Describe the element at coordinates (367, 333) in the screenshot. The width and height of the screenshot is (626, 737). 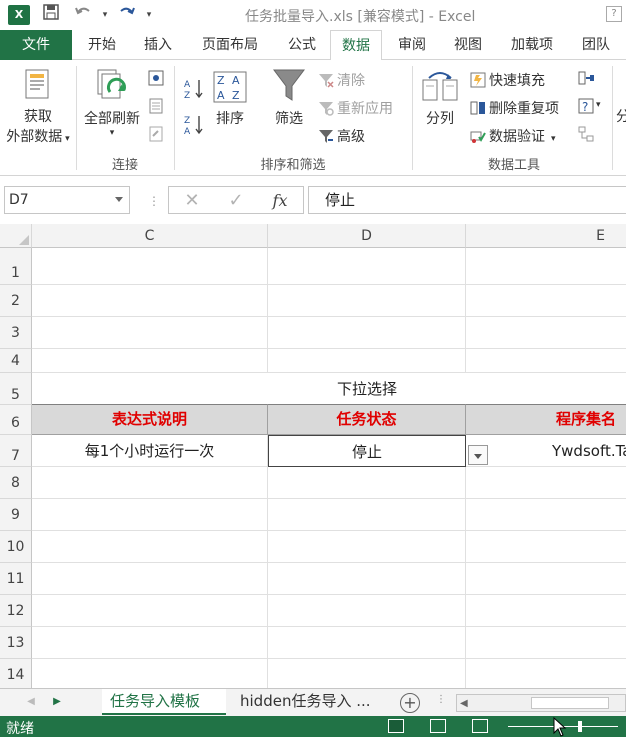
I see `cell-d3` at that location.